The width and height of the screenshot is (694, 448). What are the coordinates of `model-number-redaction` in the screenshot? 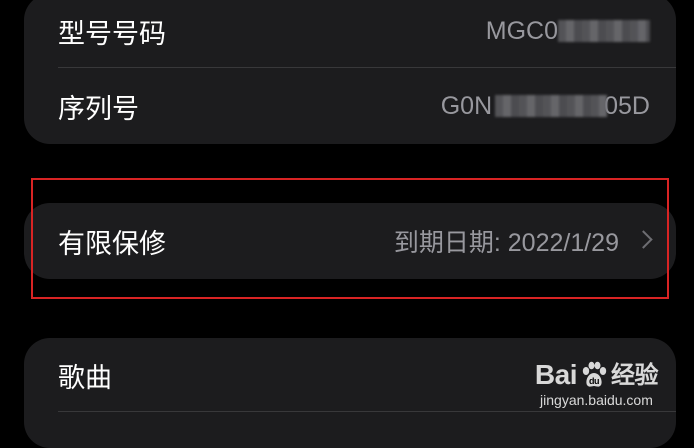 It's located at (604, 31).